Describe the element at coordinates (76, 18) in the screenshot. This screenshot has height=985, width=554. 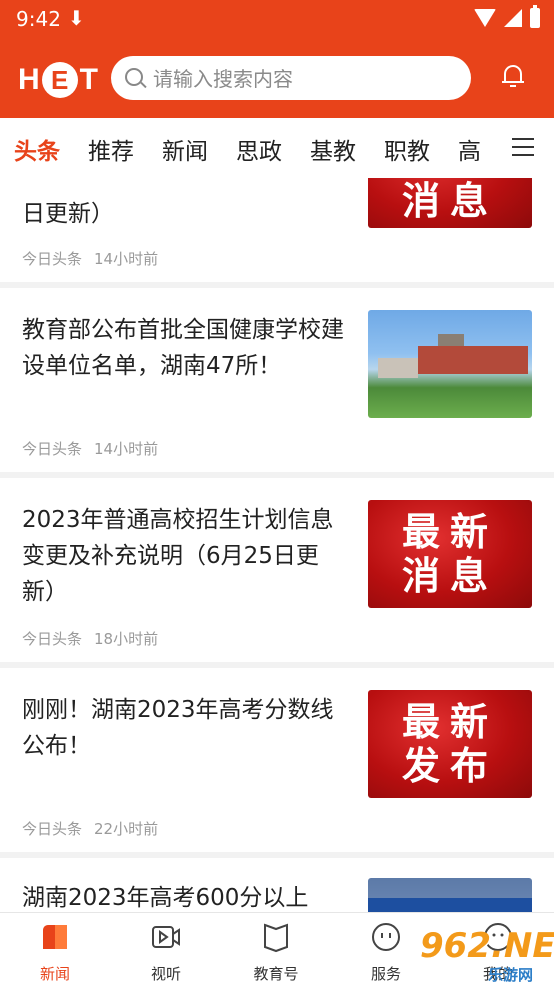
I see `download-icon: ⬇` at that location.